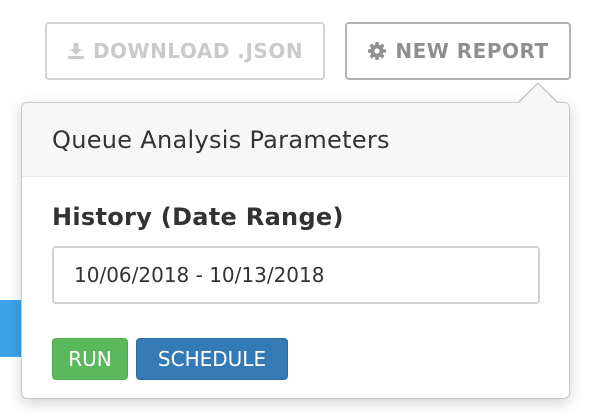  What do you see at coordinates (377, 51) in the screenshot?
I see `gear-icon` at bounding box center [377, 51].